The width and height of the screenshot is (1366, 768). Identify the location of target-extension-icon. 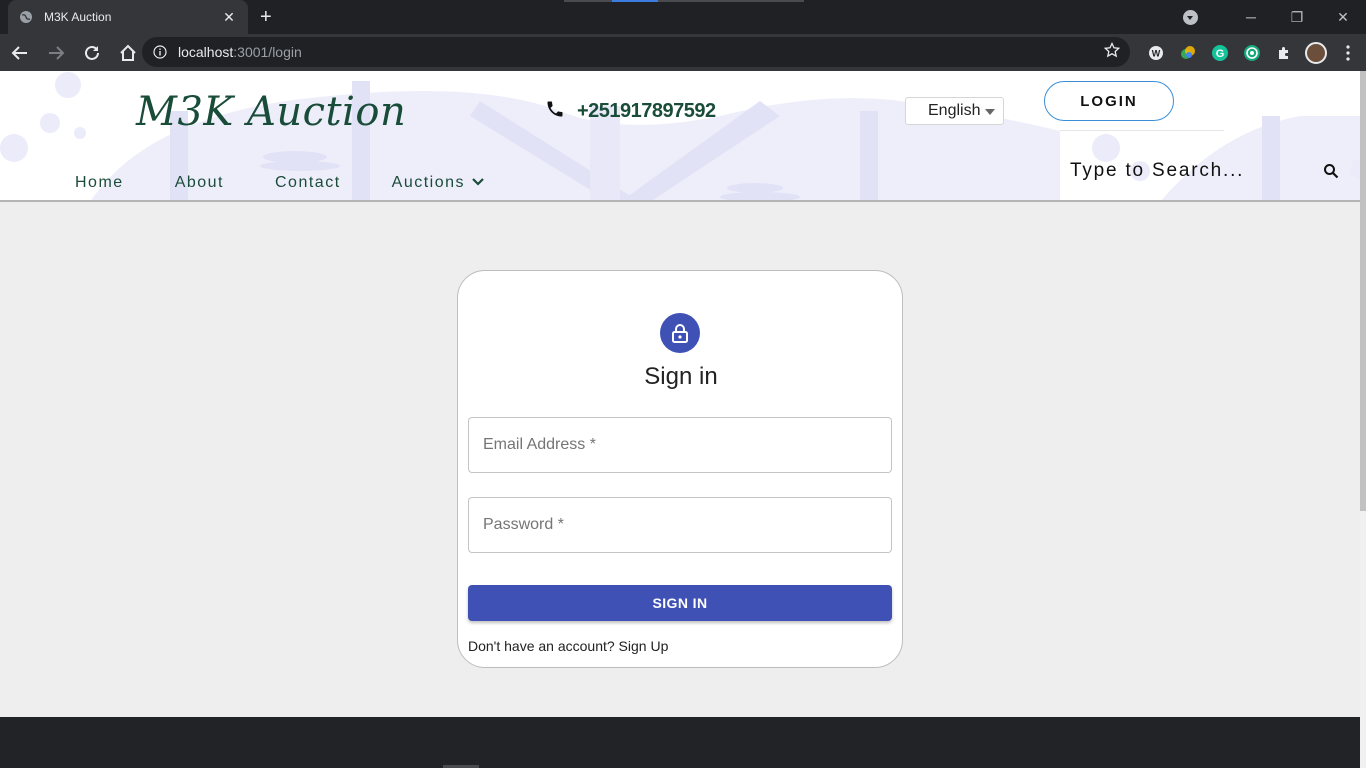
(1252, 53).